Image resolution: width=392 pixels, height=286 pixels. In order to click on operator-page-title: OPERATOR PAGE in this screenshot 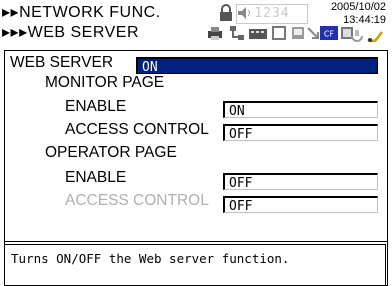, I will do `click(111, 152)`.